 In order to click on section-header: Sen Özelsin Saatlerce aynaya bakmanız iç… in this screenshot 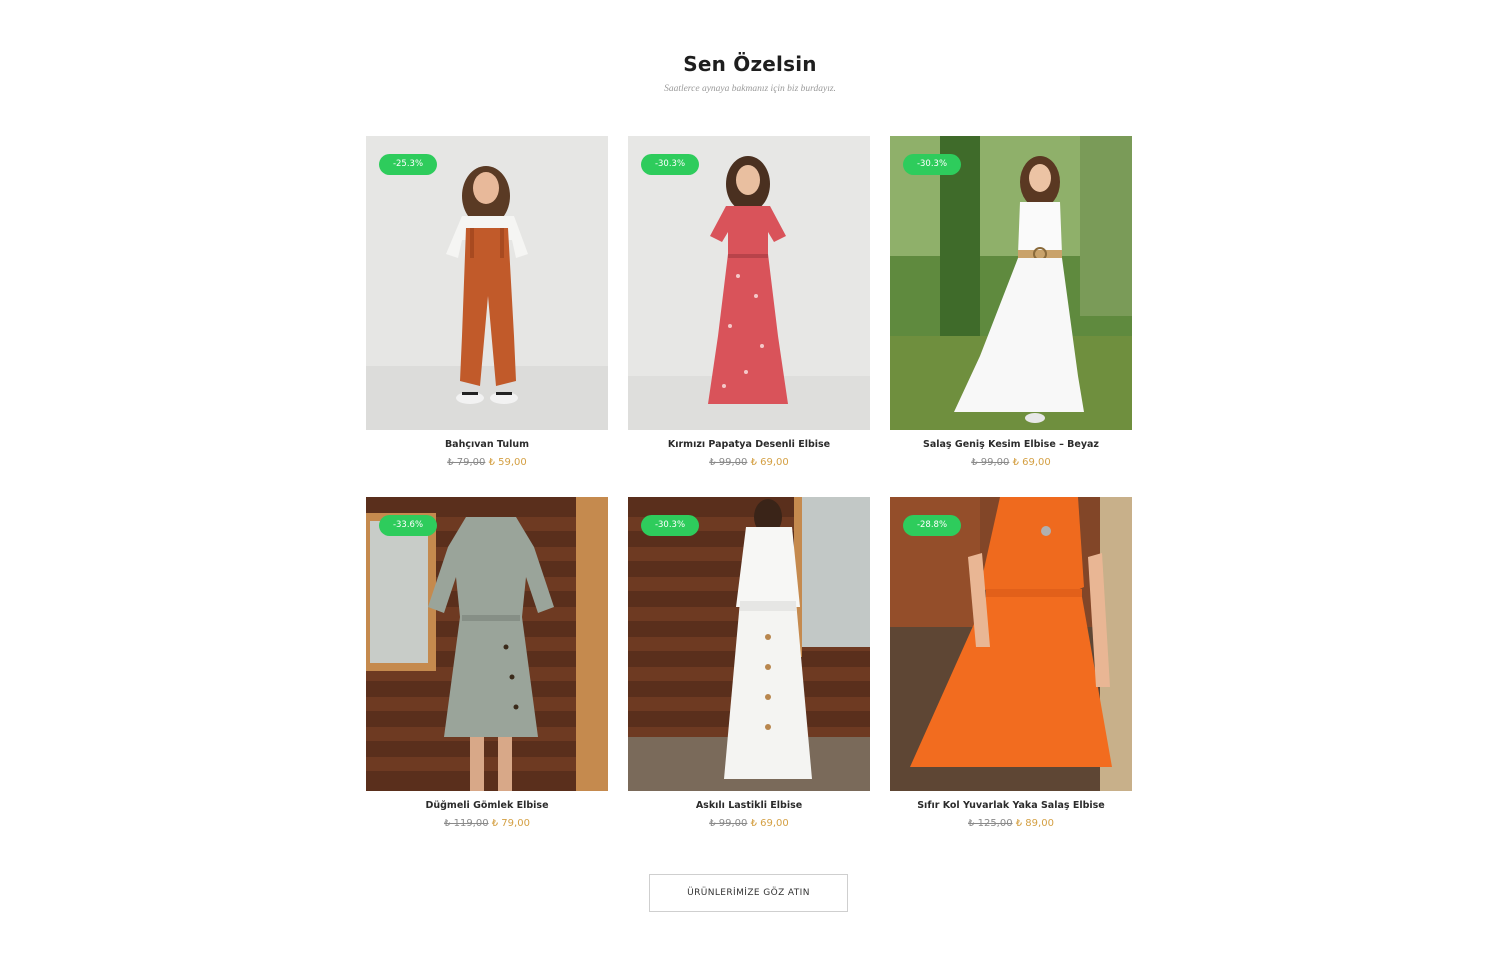, I will do `click(750, 73)`.